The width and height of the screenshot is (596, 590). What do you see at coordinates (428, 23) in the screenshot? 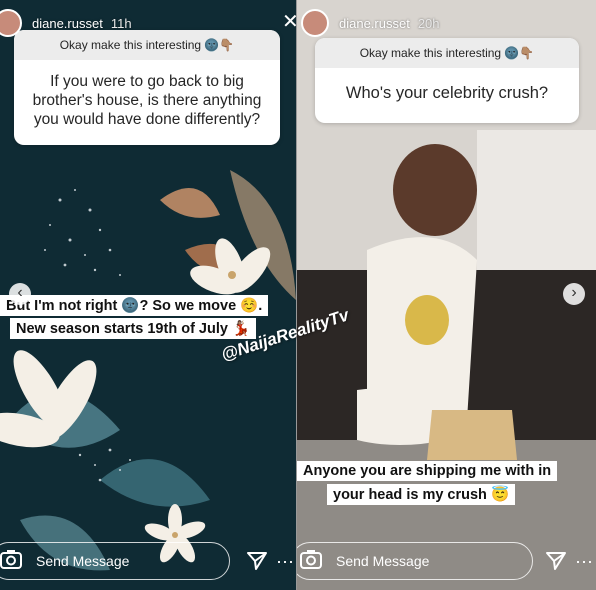
I see `story-time: 20h` at bounding box center [428, 23].